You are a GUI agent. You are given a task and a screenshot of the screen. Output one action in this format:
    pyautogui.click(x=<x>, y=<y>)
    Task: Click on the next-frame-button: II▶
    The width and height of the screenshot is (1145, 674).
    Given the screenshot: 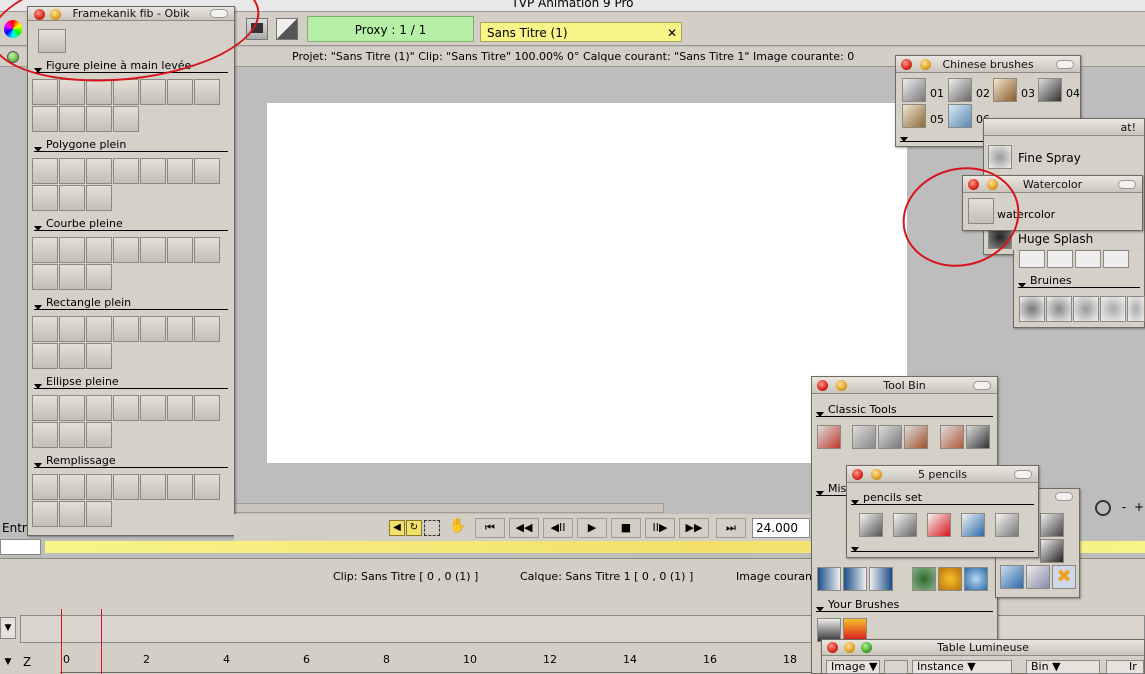 What is the action you would take?
    pyautogui.click(x=660, y=528)
    